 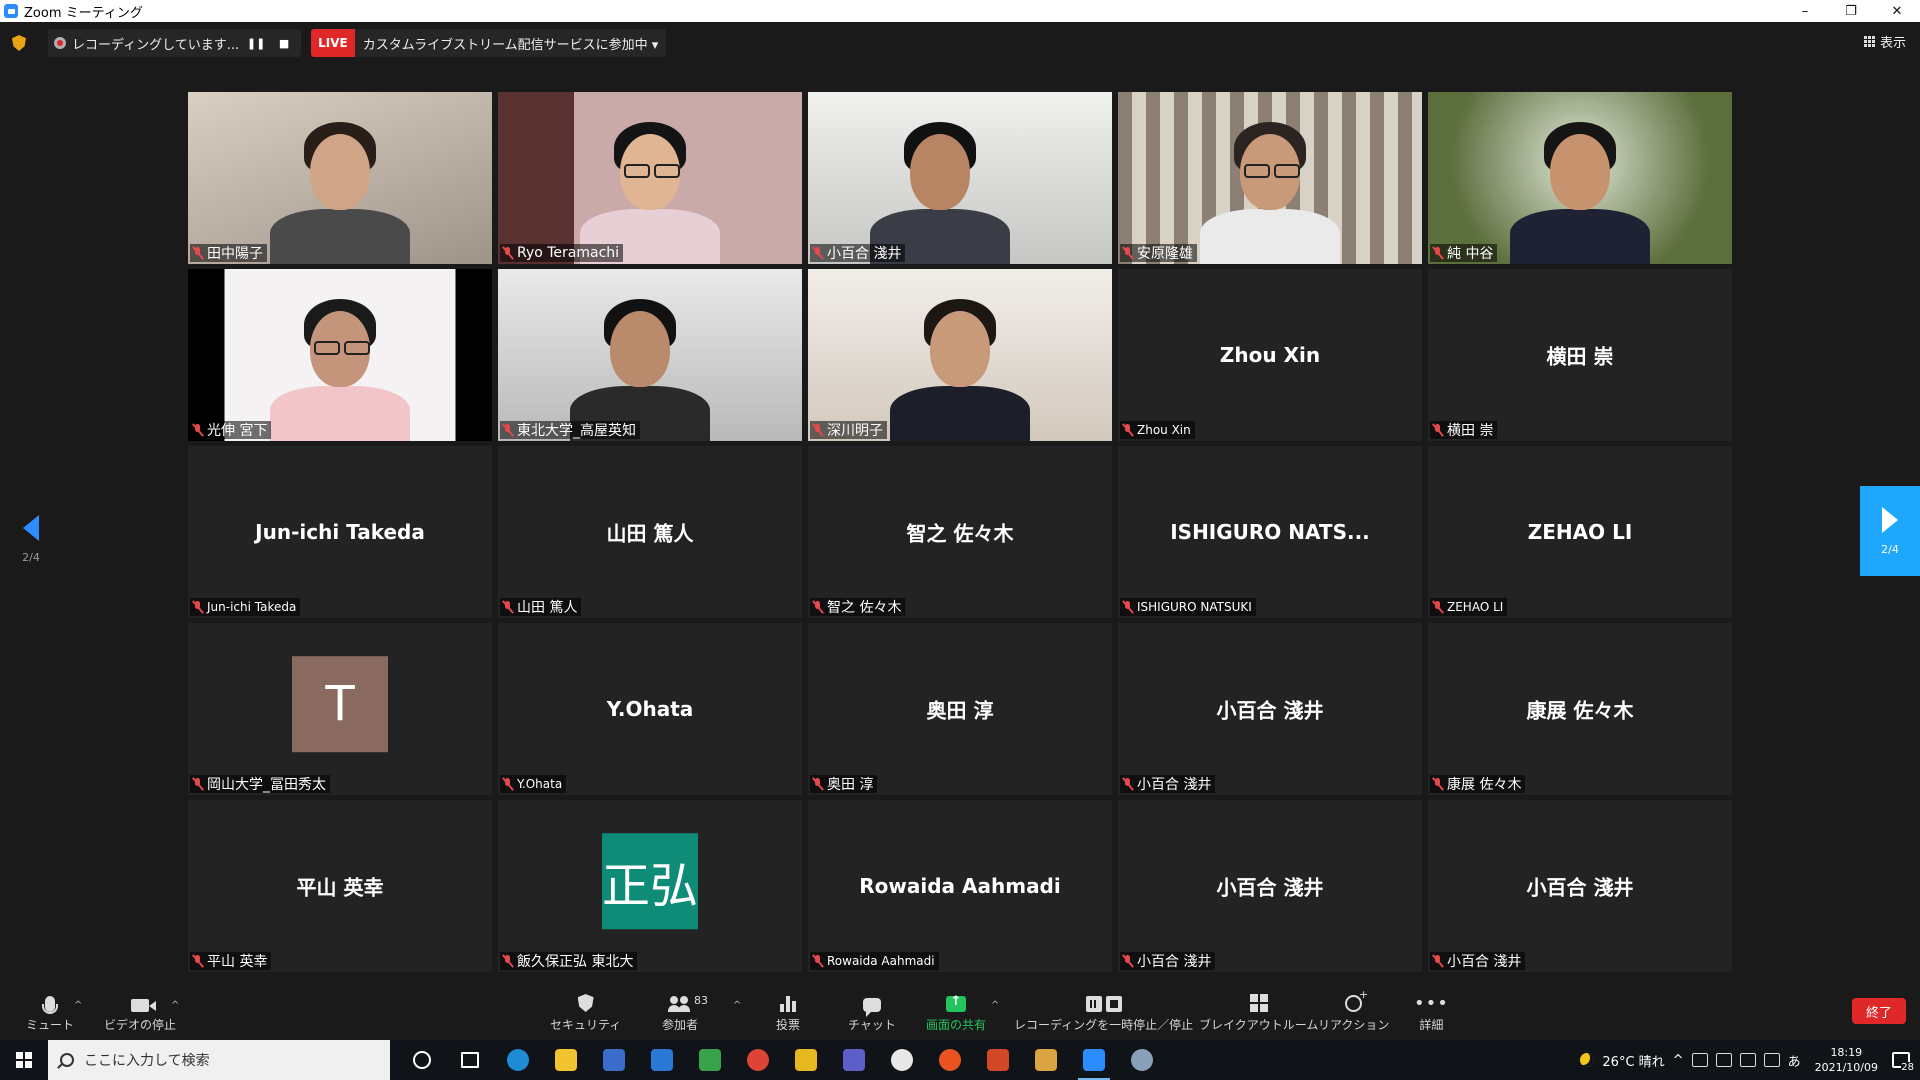 I want to click on weather-text: 26°C 晴れ, so click(x=1633, y=1060).